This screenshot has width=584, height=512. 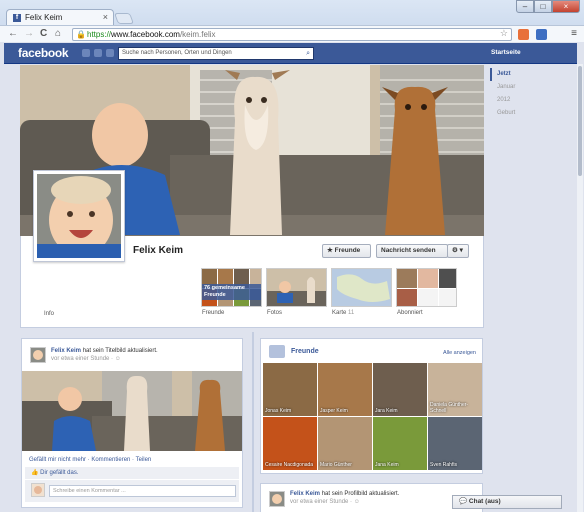 I want to click on map-tile-count: 11, so click(x=351, y=313).